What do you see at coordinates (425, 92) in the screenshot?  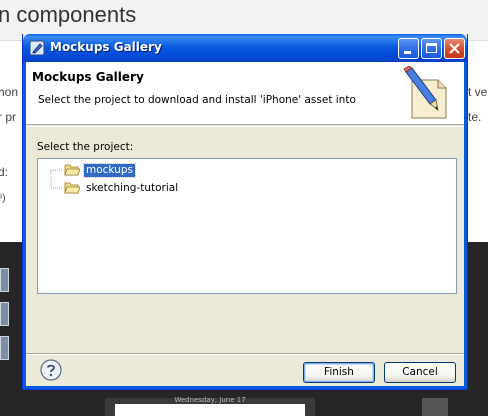 I see `pencil-paper-icon` at bounding box center [425, 92].